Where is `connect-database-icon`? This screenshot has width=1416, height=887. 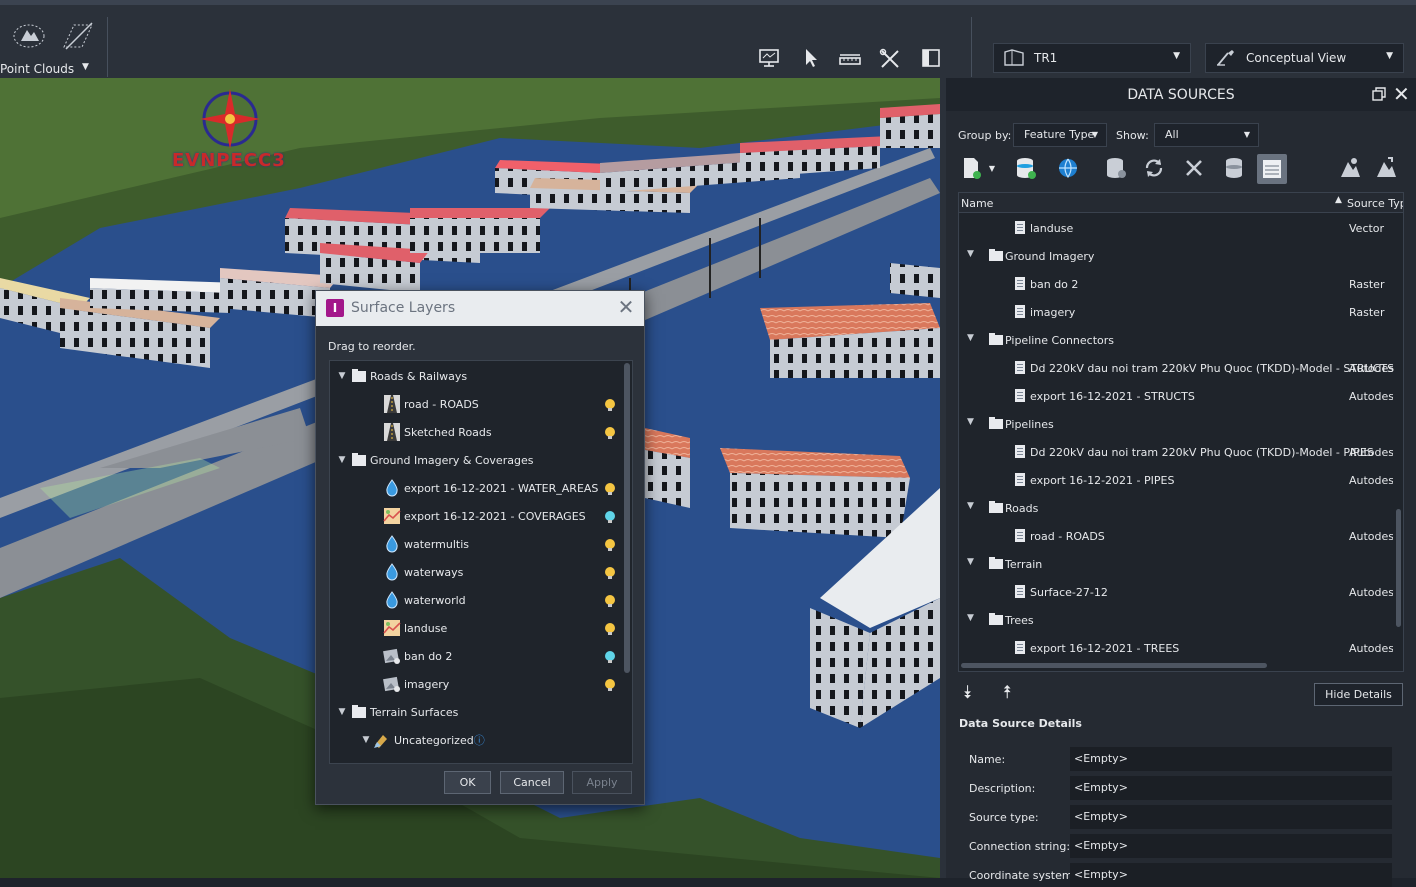 connect-database-icon is located at coordinates (1026, 168).